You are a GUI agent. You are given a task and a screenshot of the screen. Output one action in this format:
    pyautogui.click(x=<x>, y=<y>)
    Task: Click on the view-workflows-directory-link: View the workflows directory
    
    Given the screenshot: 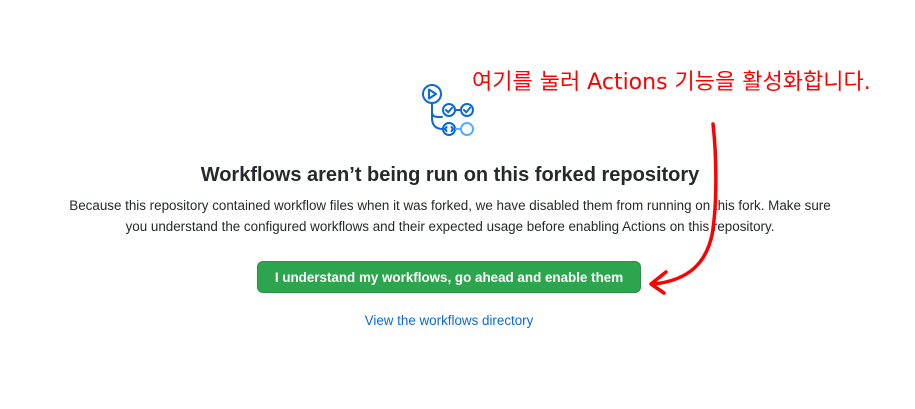 What is the action you would take?
    pyautogui.click(x=449, y=321)
    